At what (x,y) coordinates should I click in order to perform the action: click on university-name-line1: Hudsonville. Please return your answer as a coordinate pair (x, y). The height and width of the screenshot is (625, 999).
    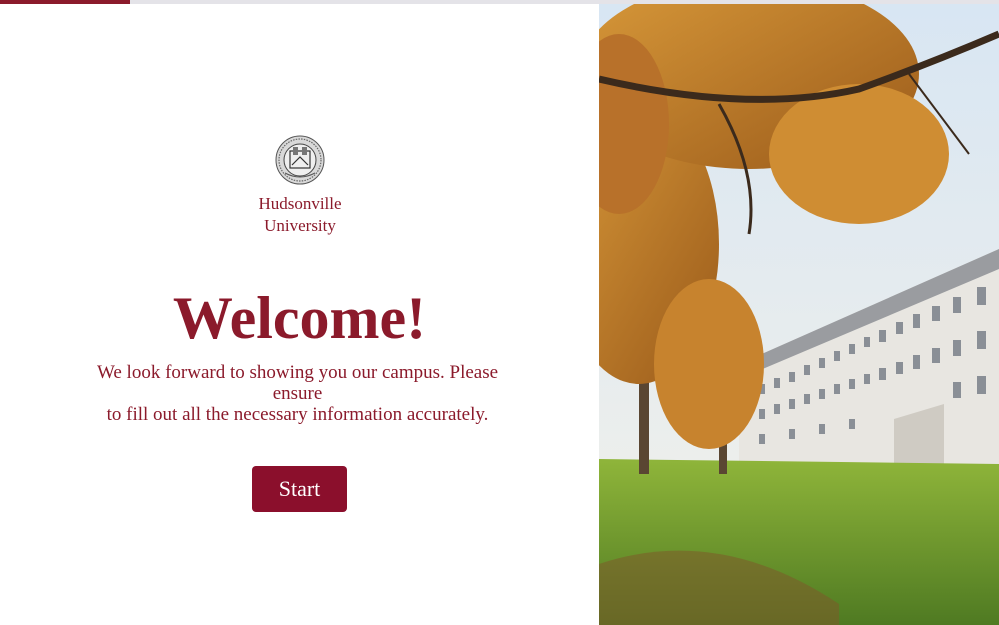
    Looking at the image, I should click on (300, 203).